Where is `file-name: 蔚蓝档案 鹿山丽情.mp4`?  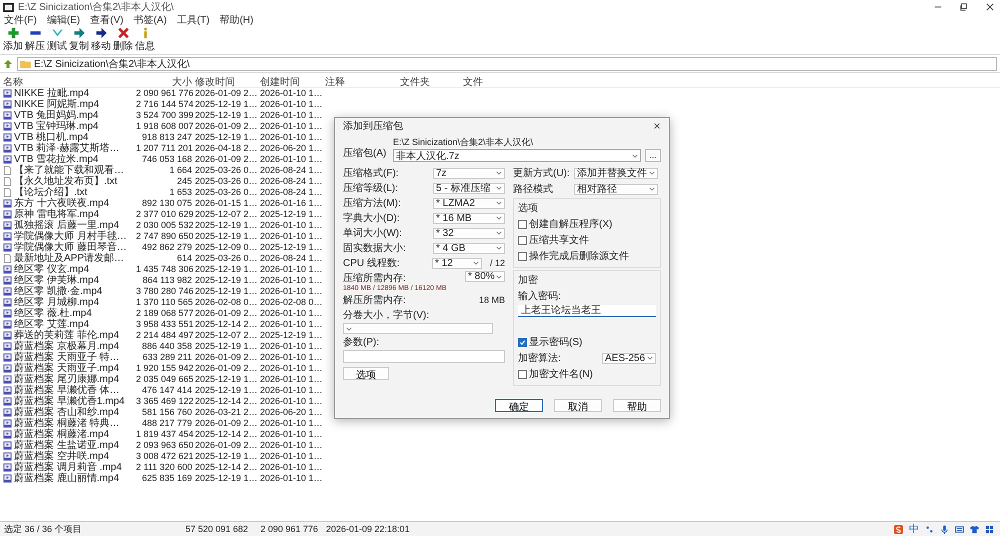
file-name: 蔚蓝档案 鹿山丽情.mp4 is located at coordinates (68, 478).